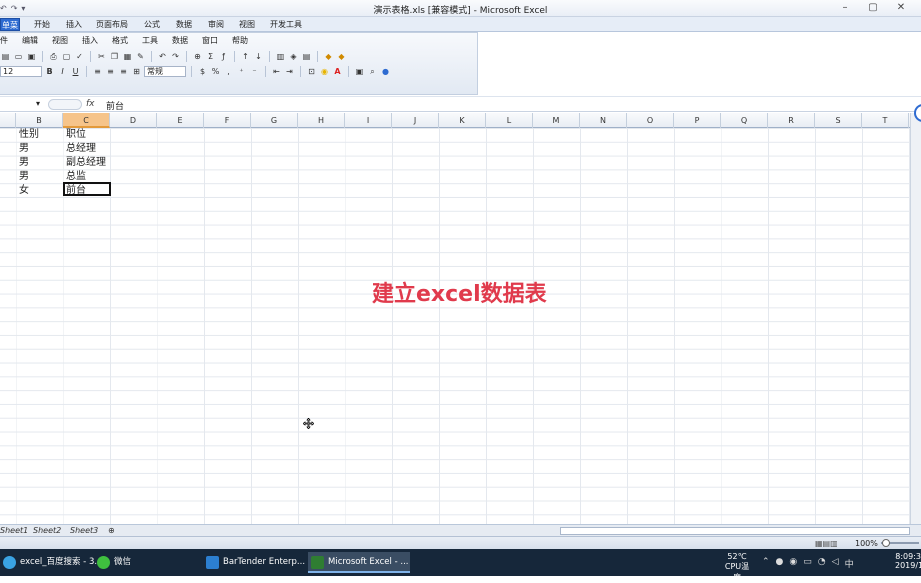 The height and width of the screenshot is (583, 921). I want to click on align-left-icon: ≡, so click(97, 71).